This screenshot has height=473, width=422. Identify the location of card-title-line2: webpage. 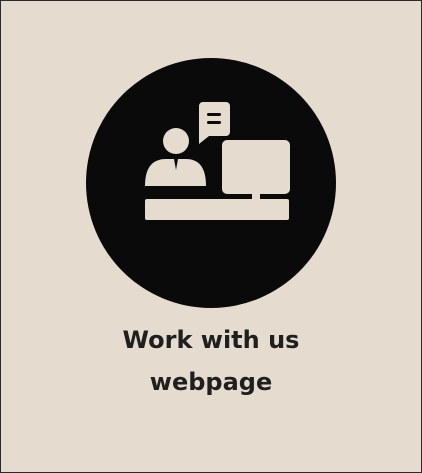
(211, 382).